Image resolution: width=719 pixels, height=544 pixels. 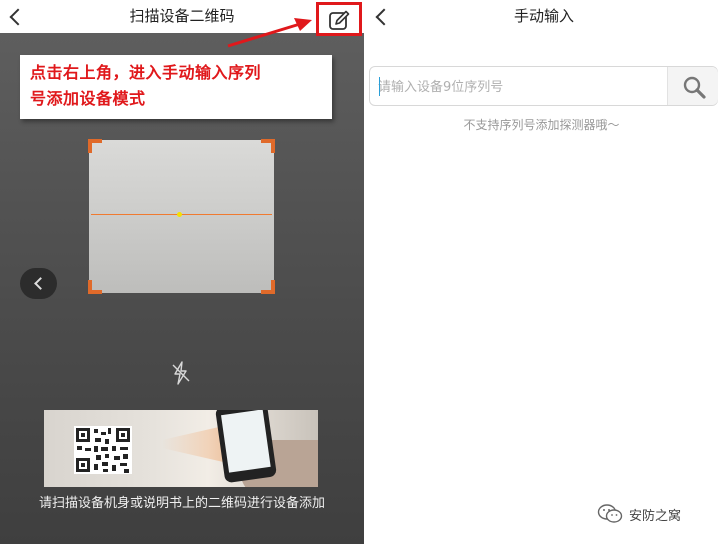 What do you see at coordinates (268, 287) in the screenshot?
I see `scan-corner-bottom-right` at bounding box center [268, 287].